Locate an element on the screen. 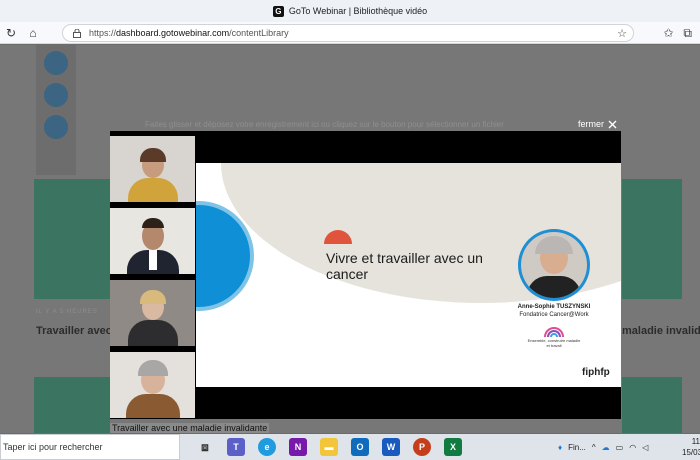 The width and height of the screenshot is (700, 460). video-caption: Travailler avec une maladie invalidante is located at coordinates (190, 428).